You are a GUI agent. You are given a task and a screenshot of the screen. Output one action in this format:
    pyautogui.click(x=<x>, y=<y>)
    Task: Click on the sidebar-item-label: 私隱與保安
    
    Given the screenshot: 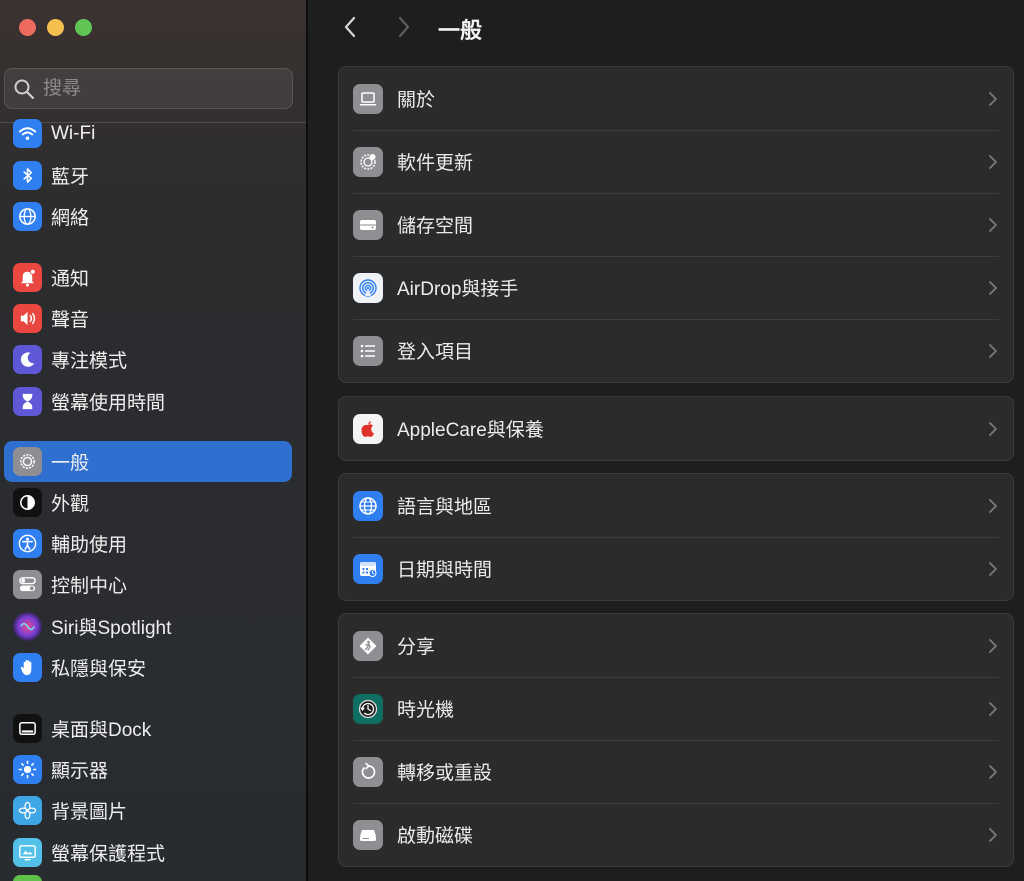 What is the action you would take?
    pyautogui.click(x=99, y=669)
    